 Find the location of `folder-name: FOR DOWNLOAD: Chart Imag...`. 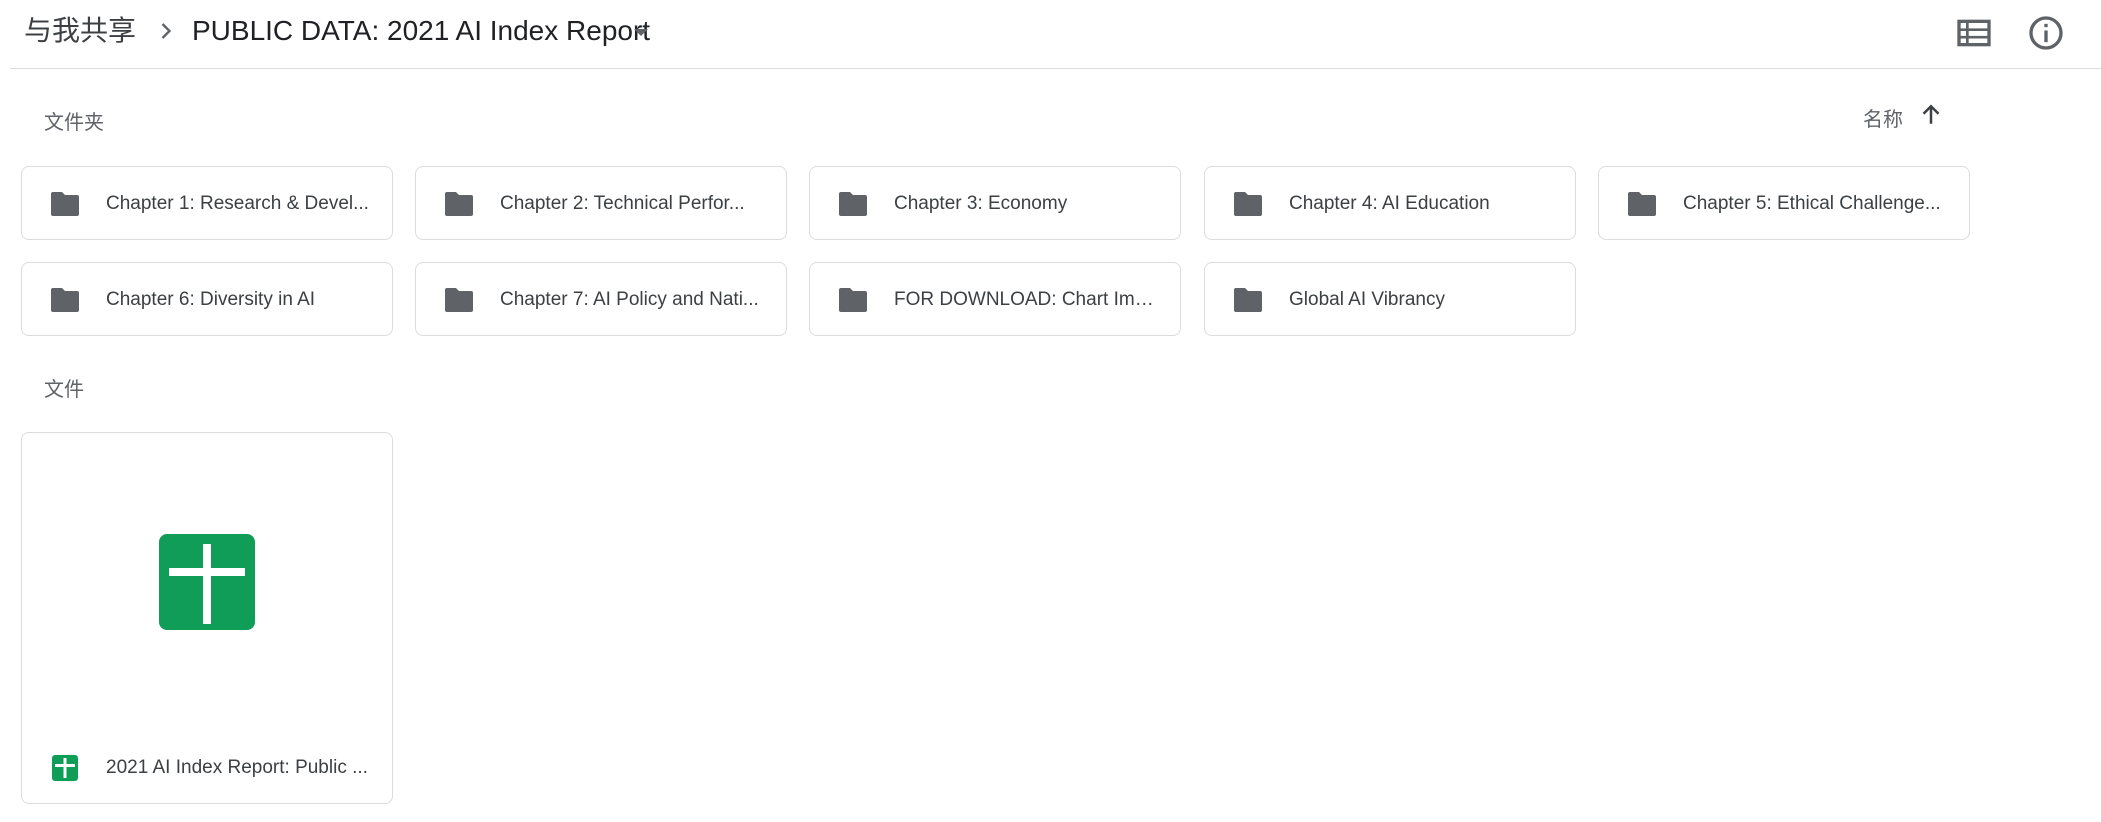

folder-name: FOR DOWNLOAD: Chart Imag... is located at coordinates (1029, 299).